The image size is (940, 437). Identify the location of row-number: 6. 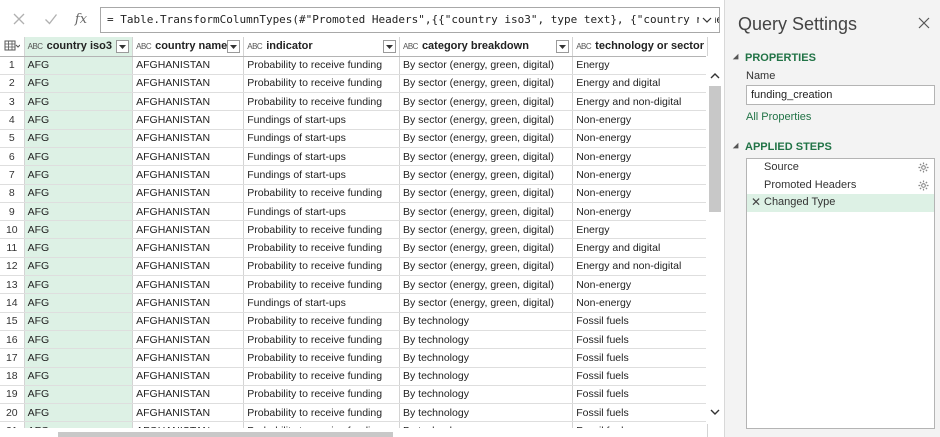
(12, 157).